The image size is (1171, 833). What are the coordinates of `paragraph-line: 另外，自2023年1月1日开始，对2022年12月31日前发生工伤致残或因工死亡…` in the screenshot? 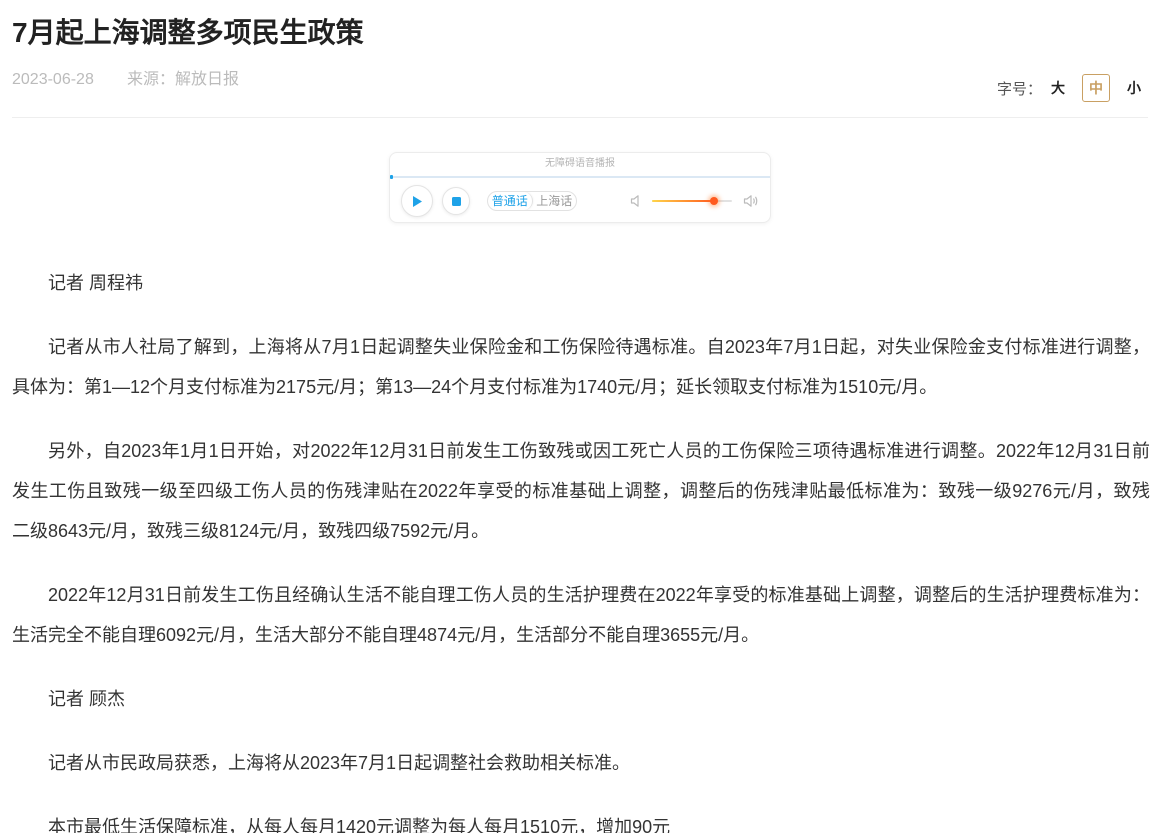 It's located at (599, 451).